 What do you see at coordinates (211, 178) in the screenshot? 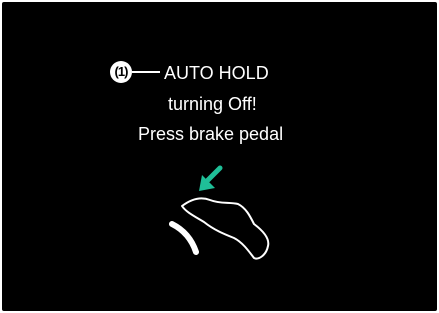
I see `arrow-down-left-icon` at bounding box center [211, 178].